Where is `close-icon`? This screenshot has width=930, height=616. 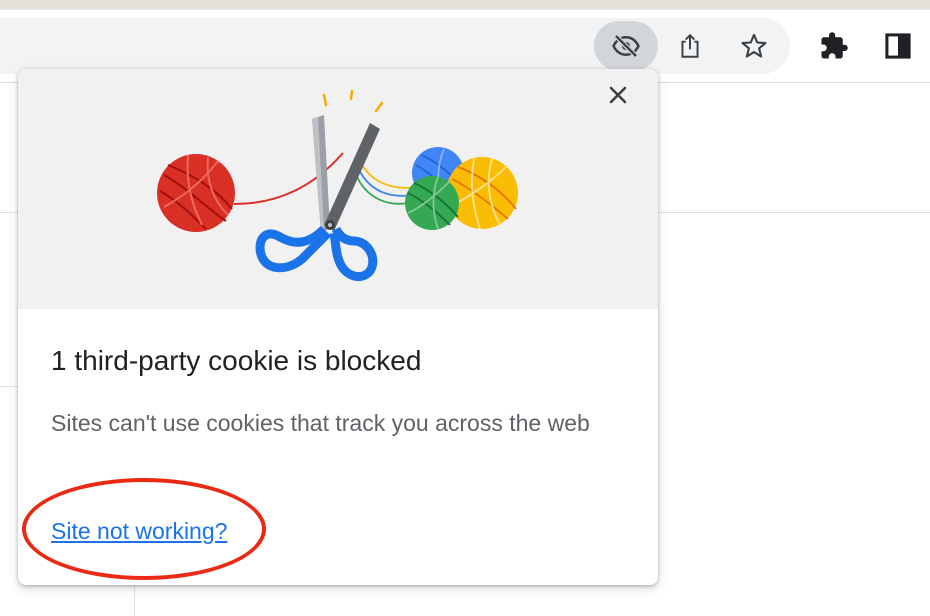
close-icon is located at coordinates (618, 95).